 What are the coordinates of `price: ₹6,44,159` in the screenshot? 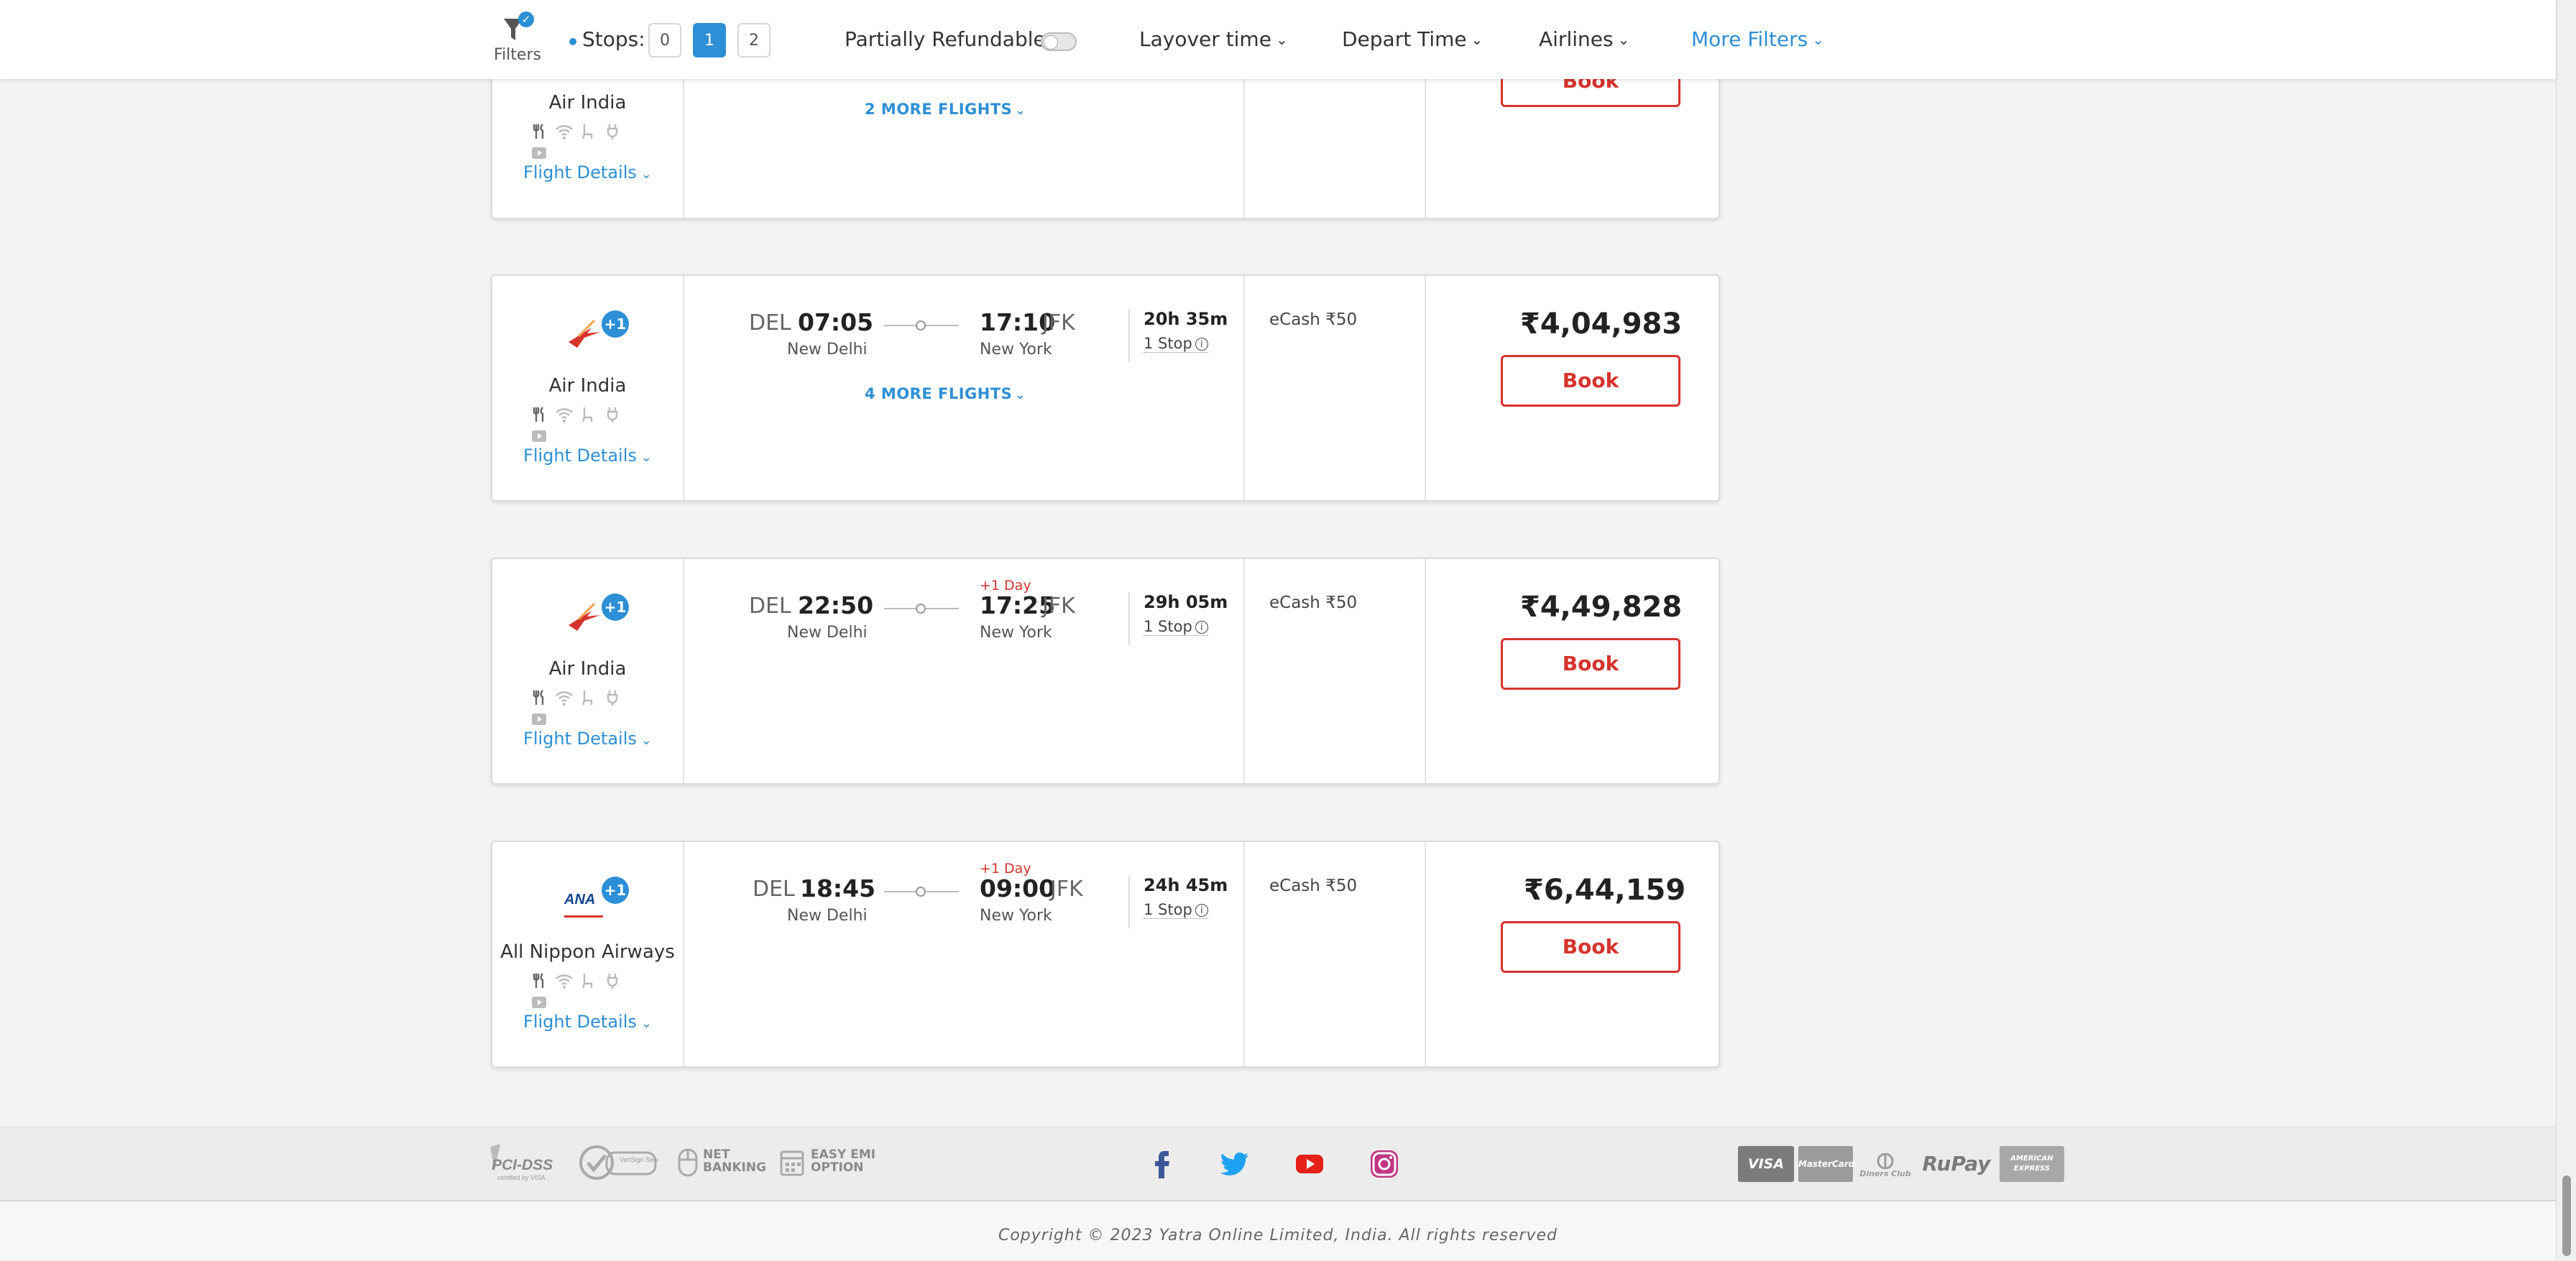 It's located at (1605, 890).